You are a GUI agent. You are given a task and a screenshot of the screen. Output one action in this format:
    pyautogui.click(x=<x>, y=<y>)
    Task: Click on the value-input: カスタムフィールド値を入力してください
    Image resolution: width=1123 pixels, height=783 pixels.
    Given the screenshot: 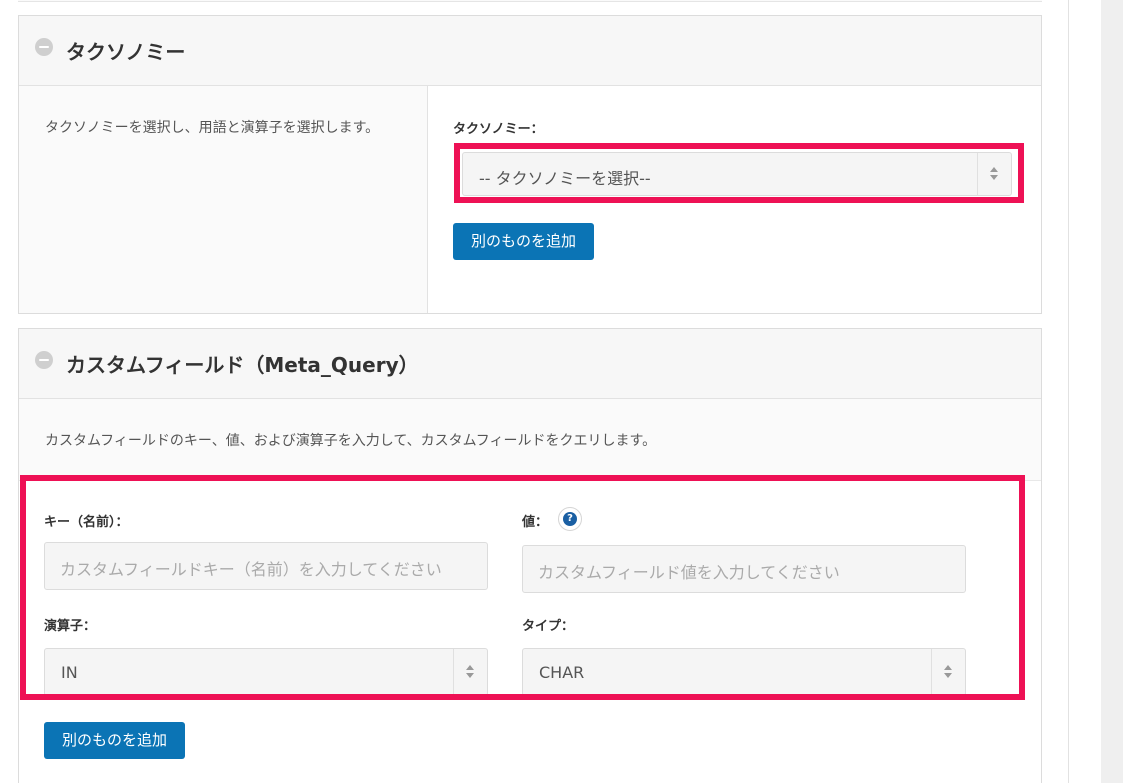 What is the action you would take?
    pyautogui.click(x=744, y=569)
    